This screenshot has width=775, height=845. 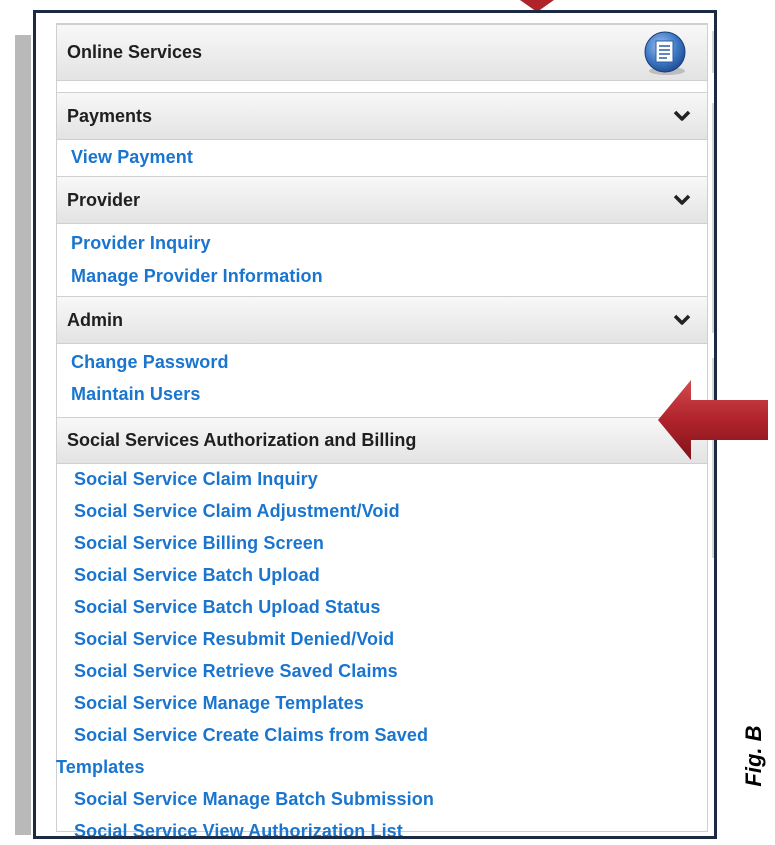 I want to click on link-view-payment: View Payment, so click(x=132, y=157).